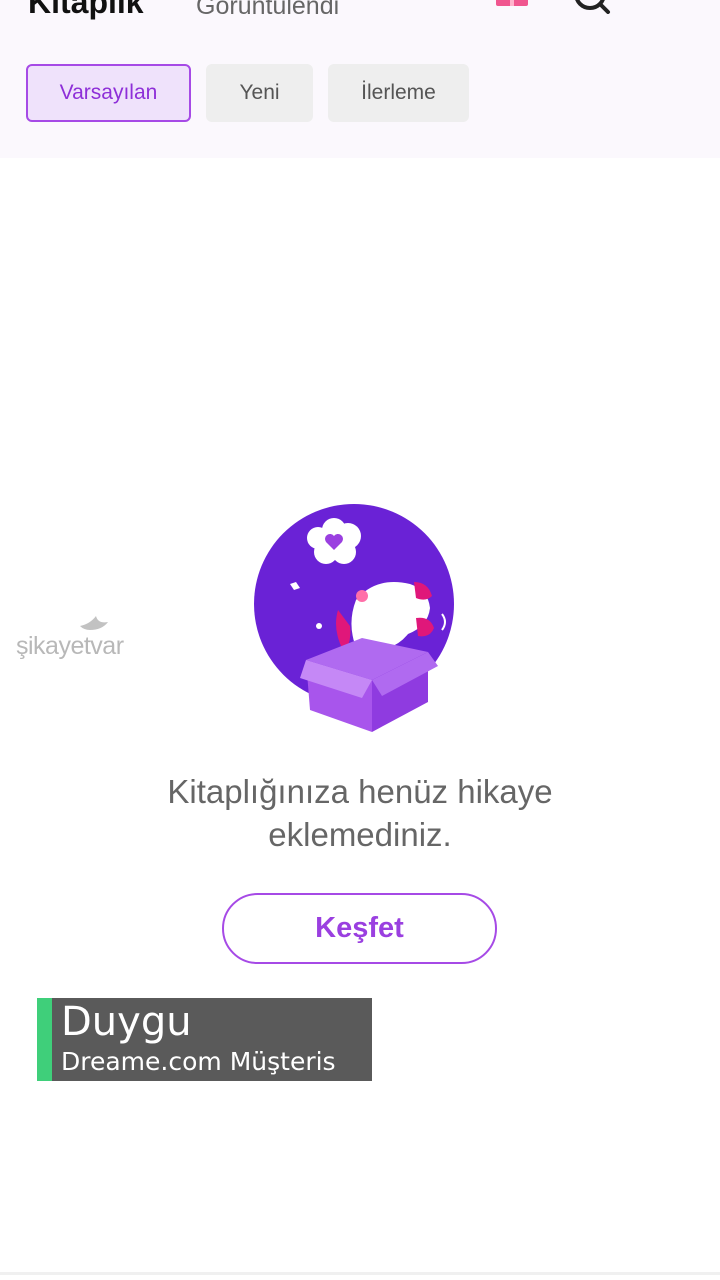 The image size is (720, 1280). What do you see at coordinates (204, 1039) in the screenshot?
I see `speaker-caption: Duygu Dreame.com Müşteris` at bounding box center [204, 1039].